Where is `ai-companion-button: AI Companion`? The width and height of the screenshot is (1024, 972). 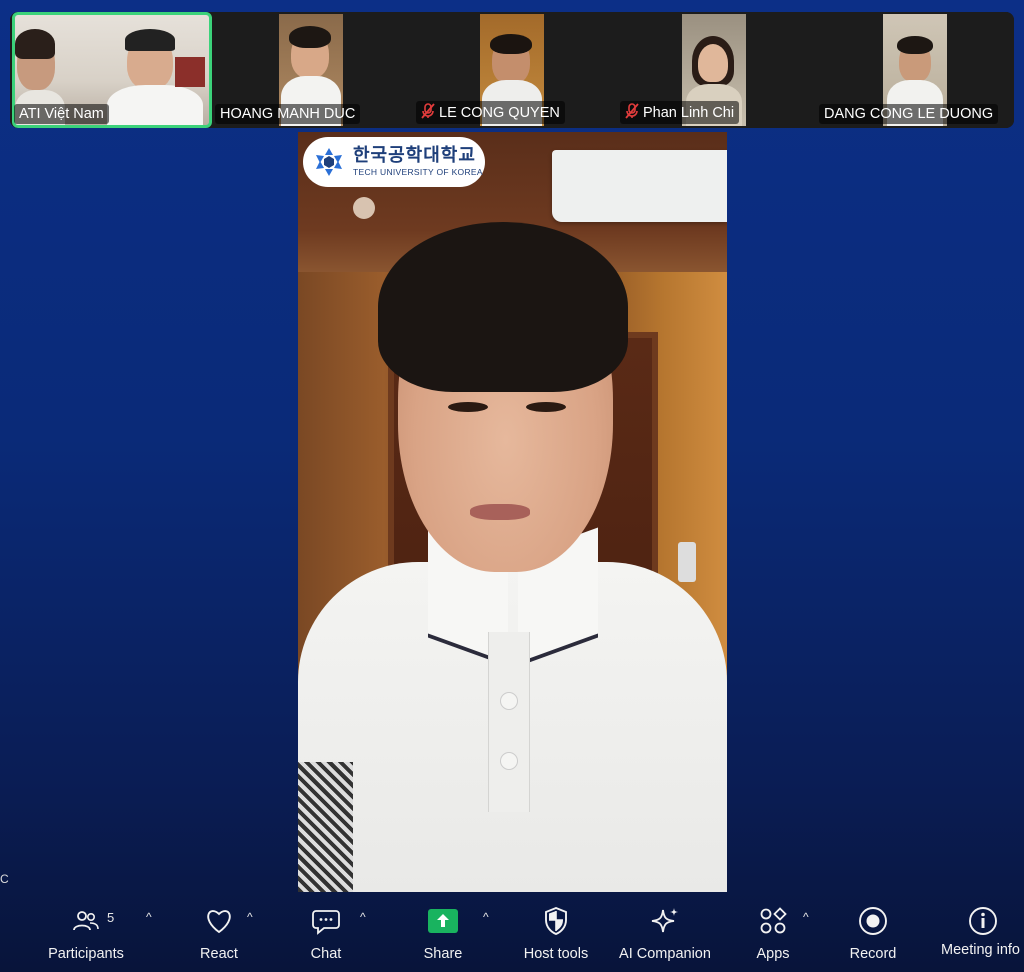 ai-companion-button: AI Companion is located at coordinates (665, 934).